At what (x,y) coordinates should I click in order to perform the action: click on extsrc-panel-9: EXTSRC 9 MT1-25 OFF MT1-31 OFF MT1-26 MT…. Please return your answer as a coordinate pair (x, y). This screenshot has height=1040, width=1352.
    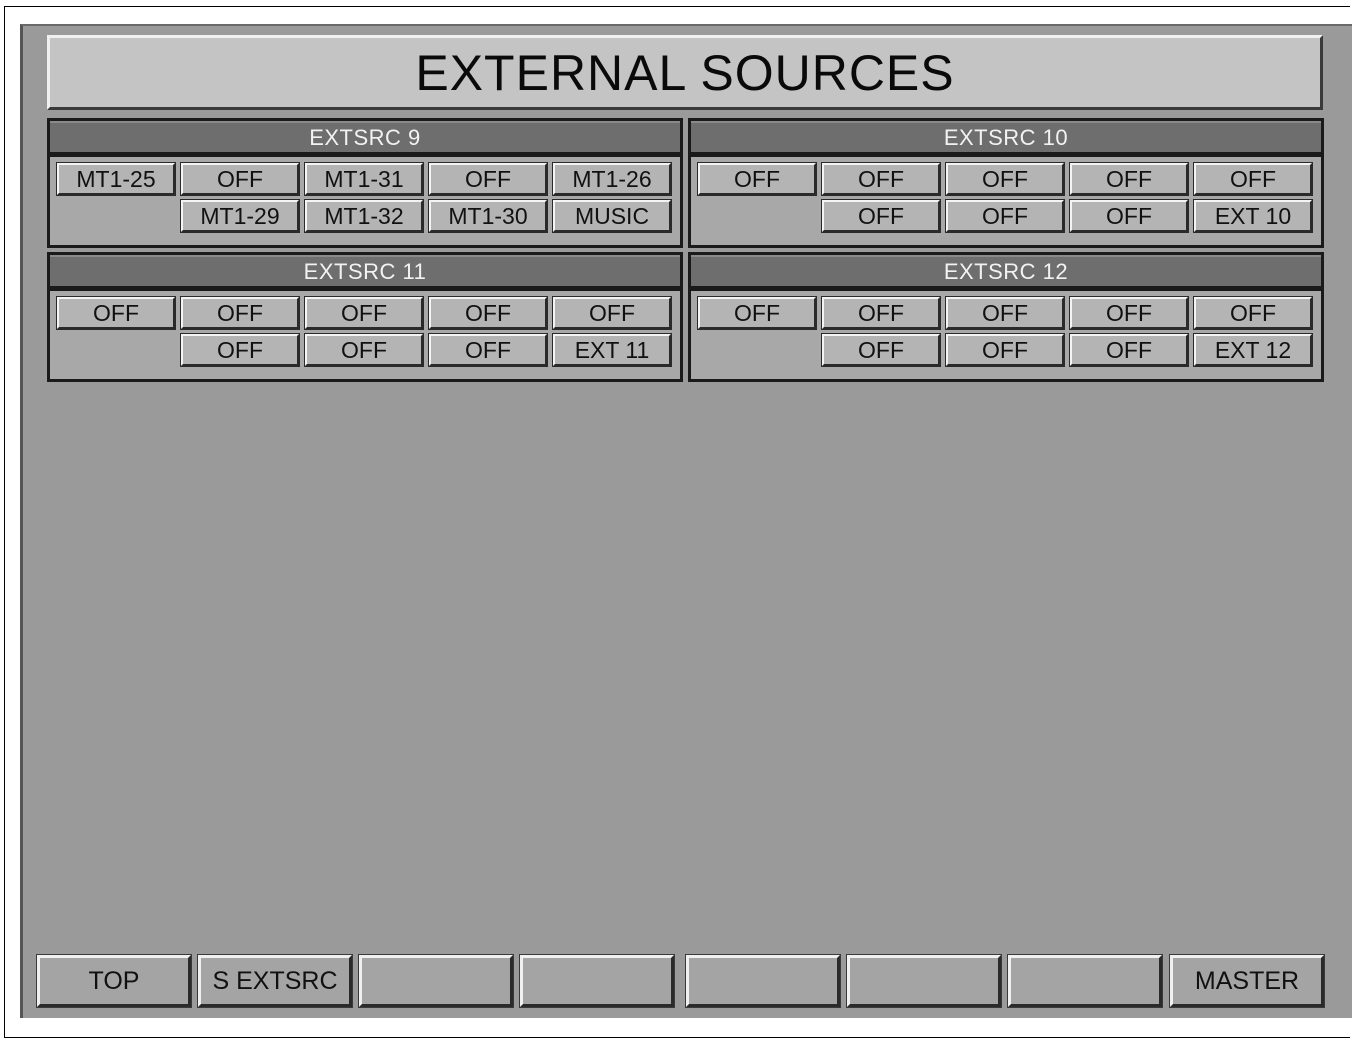
    Looking at the image, I should click on (365, 183).